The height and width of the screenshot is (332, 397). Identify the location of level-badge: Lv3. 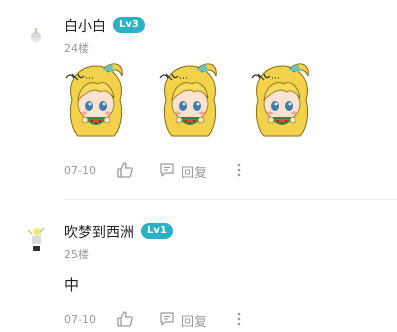
(129, 25).